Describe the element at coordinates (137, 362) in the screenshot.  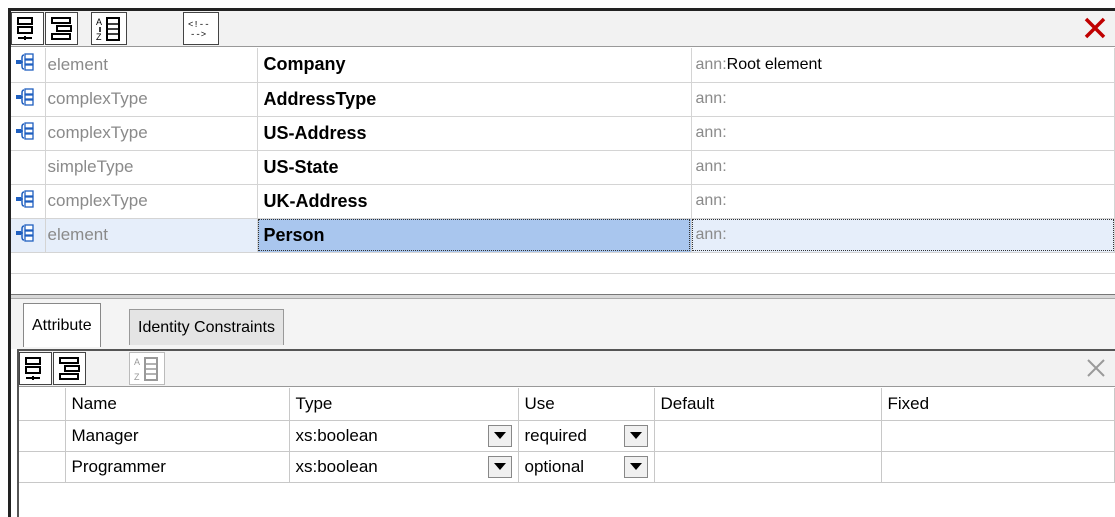
I see `svg-text: A` at that location.